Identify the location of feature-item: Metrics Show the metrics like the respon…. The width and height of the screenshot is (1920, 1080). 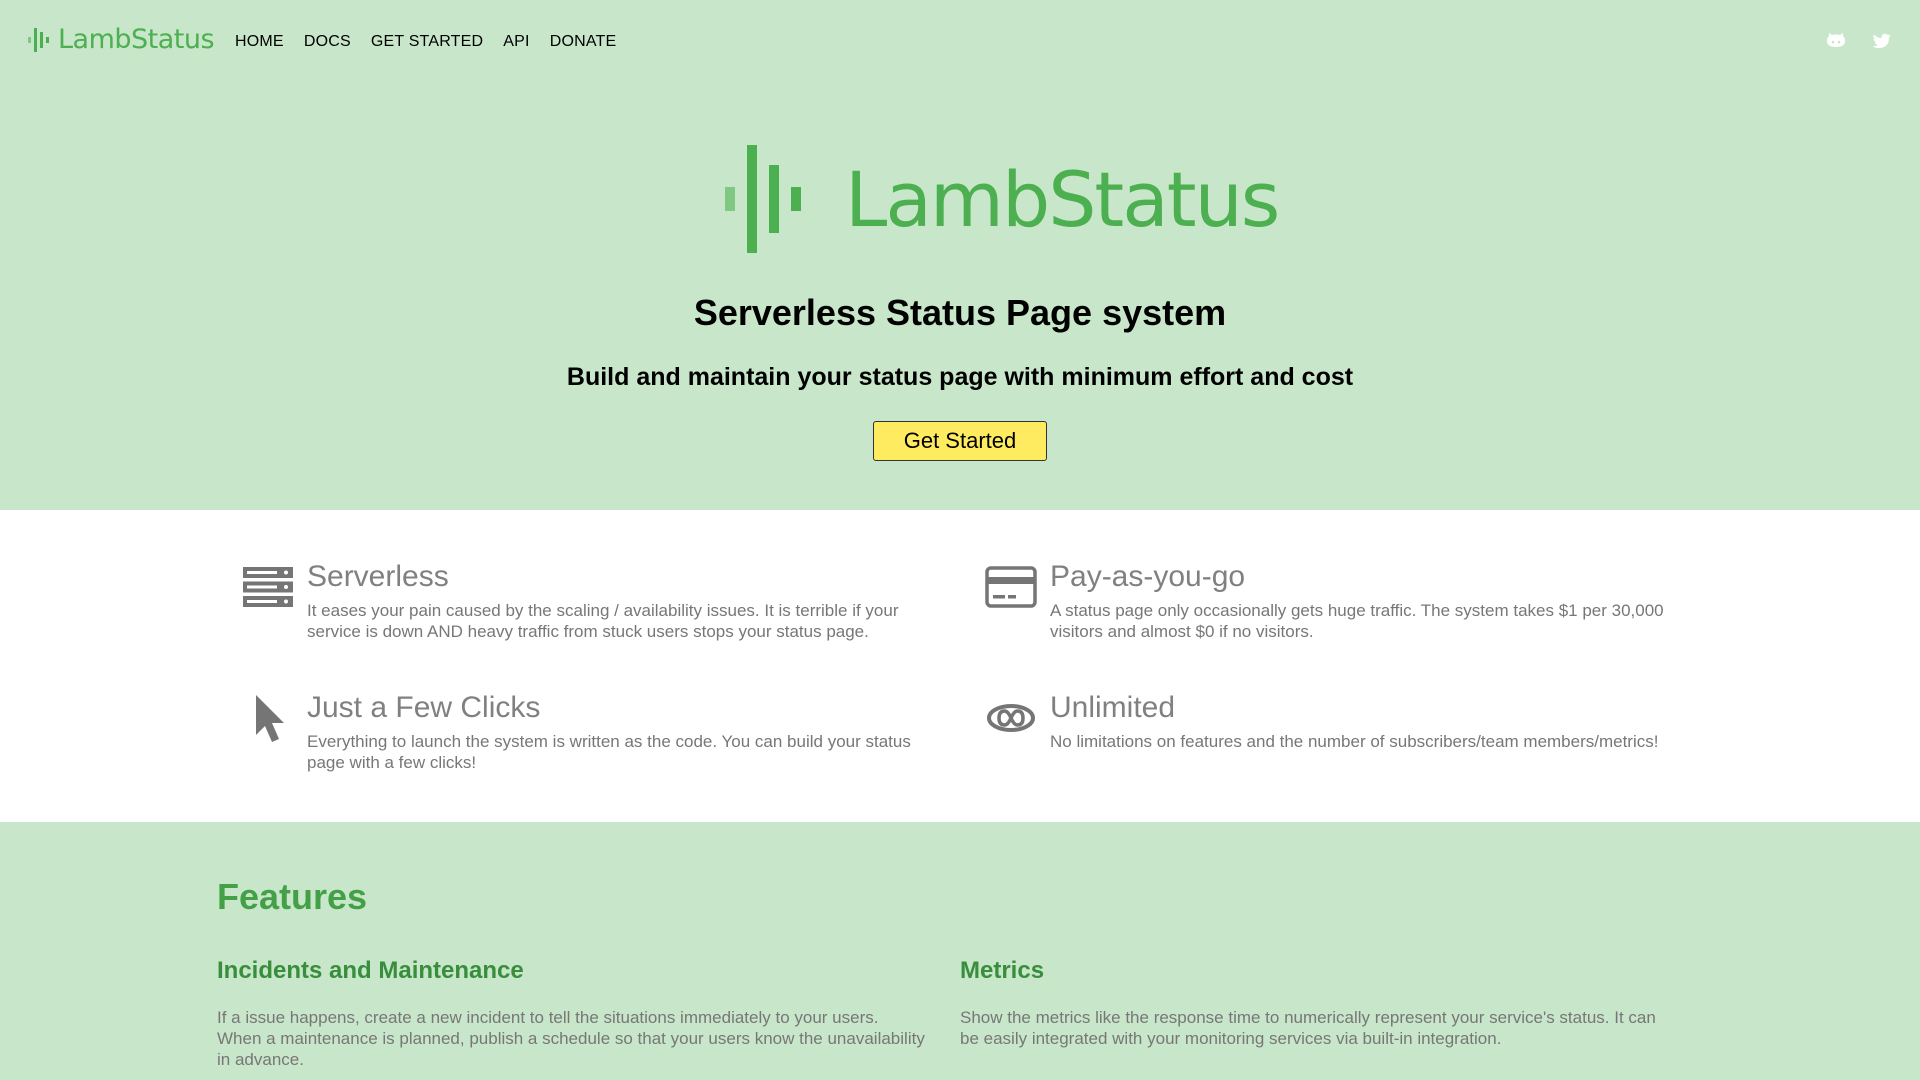
(1315, 1003).